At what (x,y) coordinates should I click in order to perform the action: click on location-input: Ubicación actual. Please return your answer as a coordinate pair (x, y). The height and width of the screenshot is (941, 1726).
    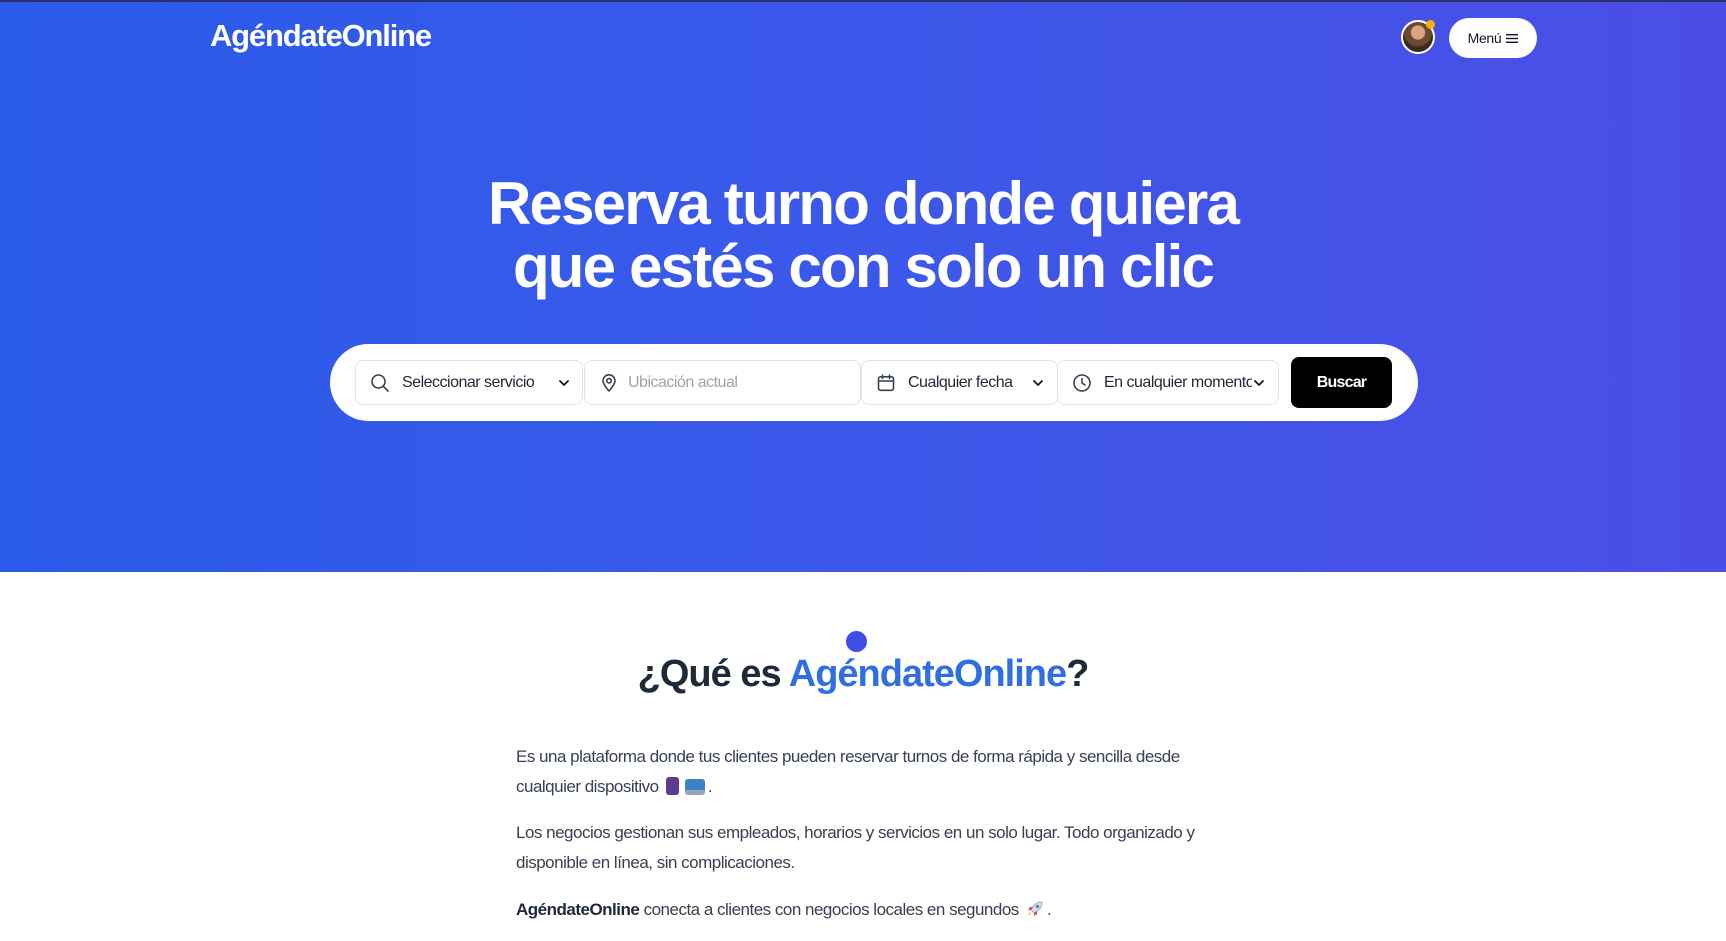
    Looking at the image, I should click on (722, 382).